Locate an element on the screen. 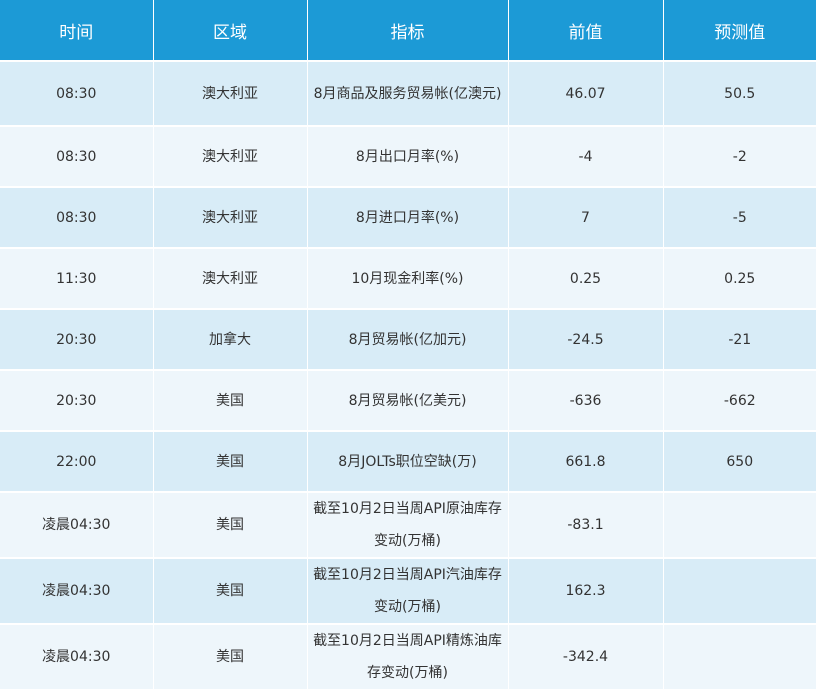 This screenshot has height=689, width=816. cell-indicator: 8月出口月率(%) is located at coordinates (408, 156).